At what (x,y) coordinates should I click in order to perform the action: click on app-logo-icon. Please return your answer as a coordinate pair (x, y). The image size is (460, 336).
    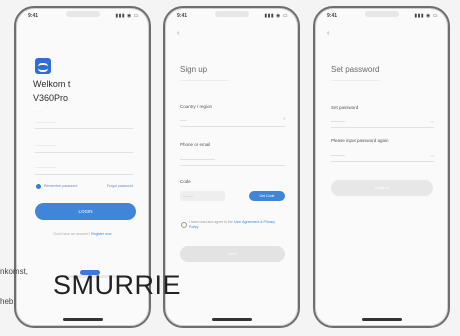
    Looking at the image, I should click on (43, 66).